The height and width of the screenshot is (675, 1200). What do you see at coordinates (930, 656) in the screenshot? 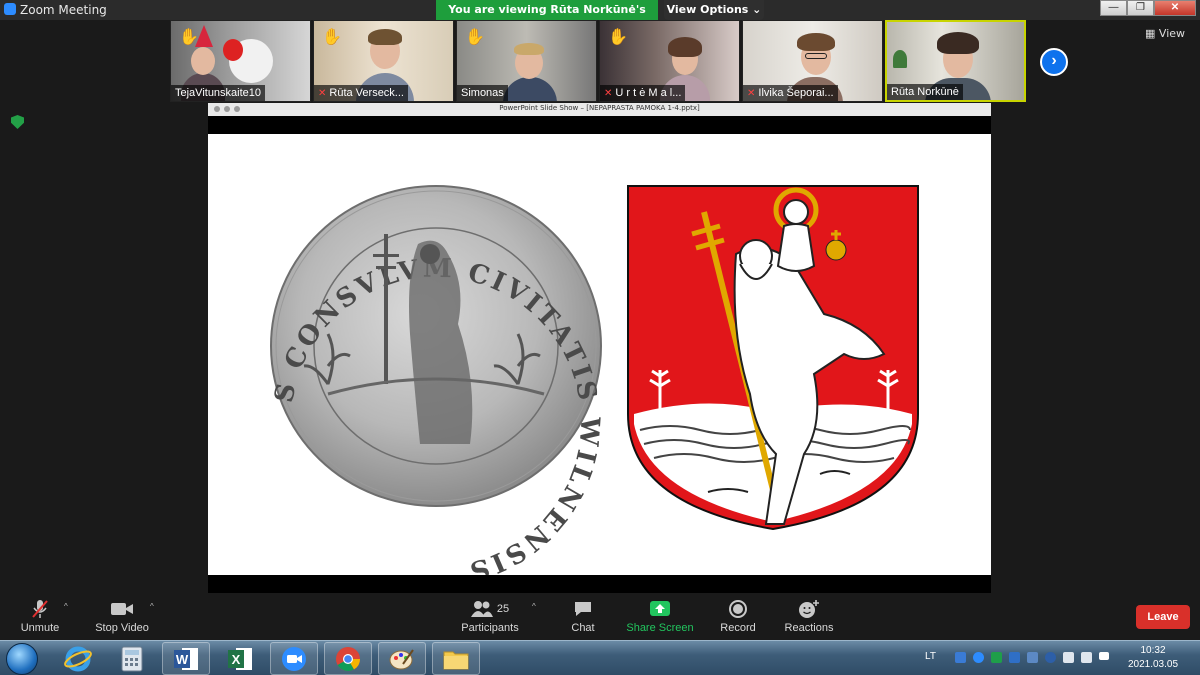
I see `language-indicator: LT` at bounding box center [930, 656].